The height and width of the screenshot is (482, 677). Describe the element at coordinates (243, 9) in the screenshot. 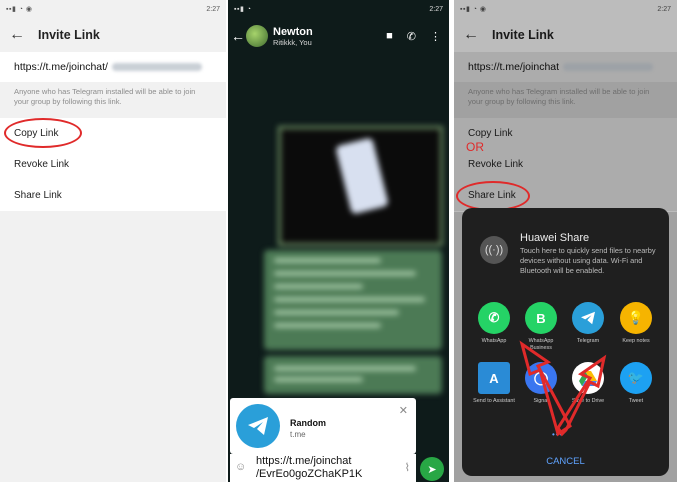

I see `signal-icon: ▪▪▮ ◔` at that location.